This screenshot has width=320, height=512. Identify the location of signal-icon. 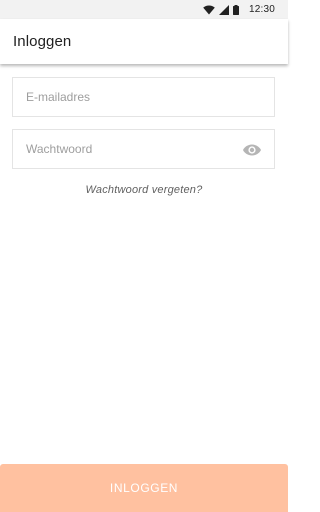
(223, 9).